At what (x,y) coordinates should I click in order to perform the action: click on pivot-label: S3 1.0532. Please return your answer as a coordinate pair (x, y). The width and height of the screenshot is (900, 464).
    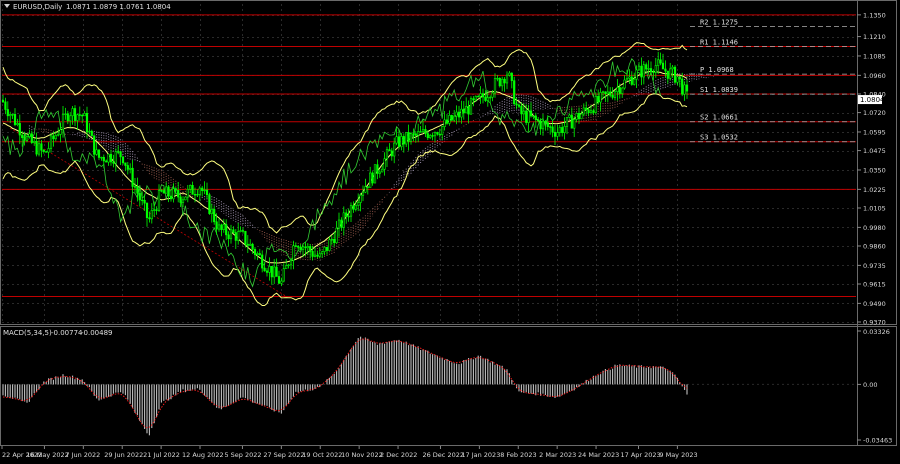
    Looking at the image, I should click on (719, 138).